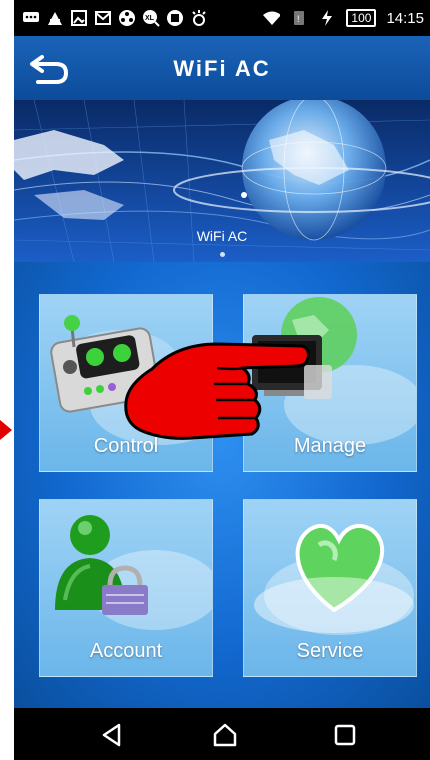  Describe the element at coordinates (330, 651) in the screenshot. I see `service-label: Service` at that location.